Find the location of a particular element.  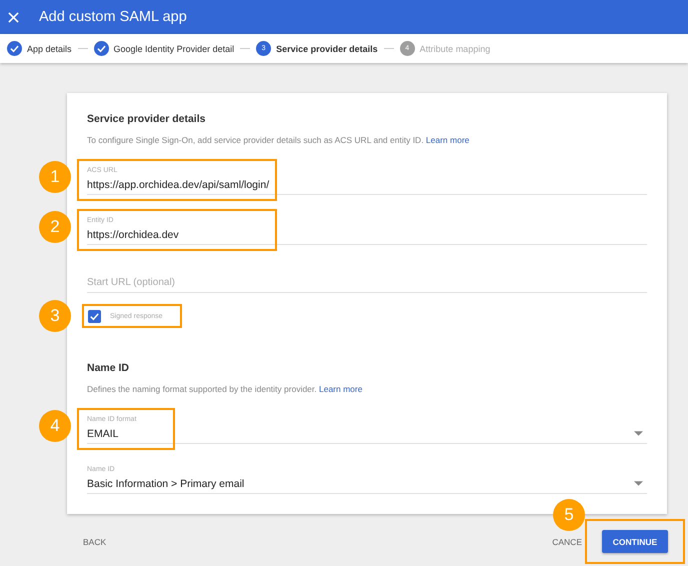

window-title: Add custom SAML app is located at coordinates (113, 17).